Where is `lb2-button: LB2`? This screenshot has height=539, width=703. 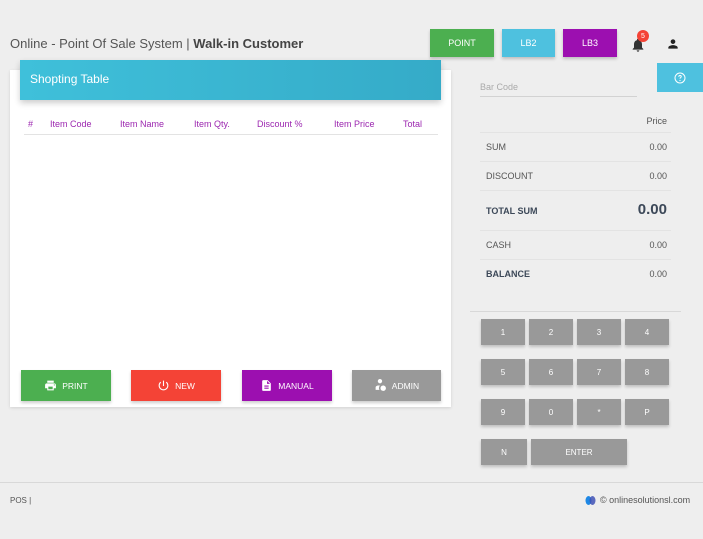 lb2-button: LB2 is located at coordinates (528, 43).